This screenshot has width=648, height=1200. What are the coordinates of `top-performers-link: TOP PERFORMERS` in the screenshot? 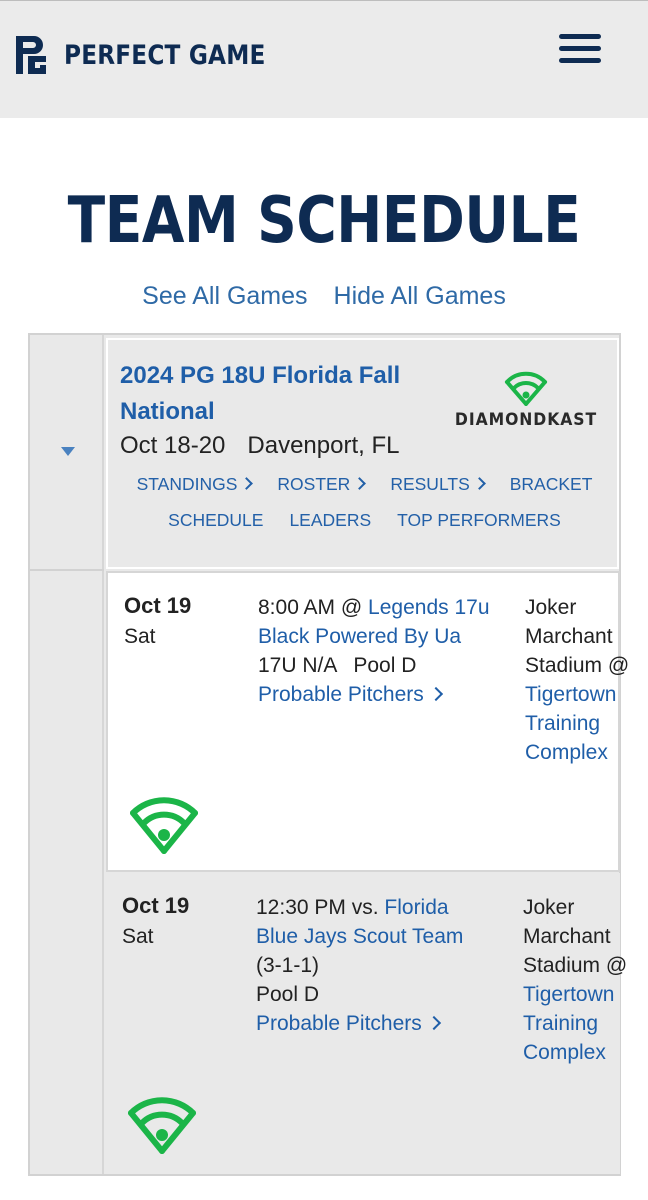 It's located at (479, 520).